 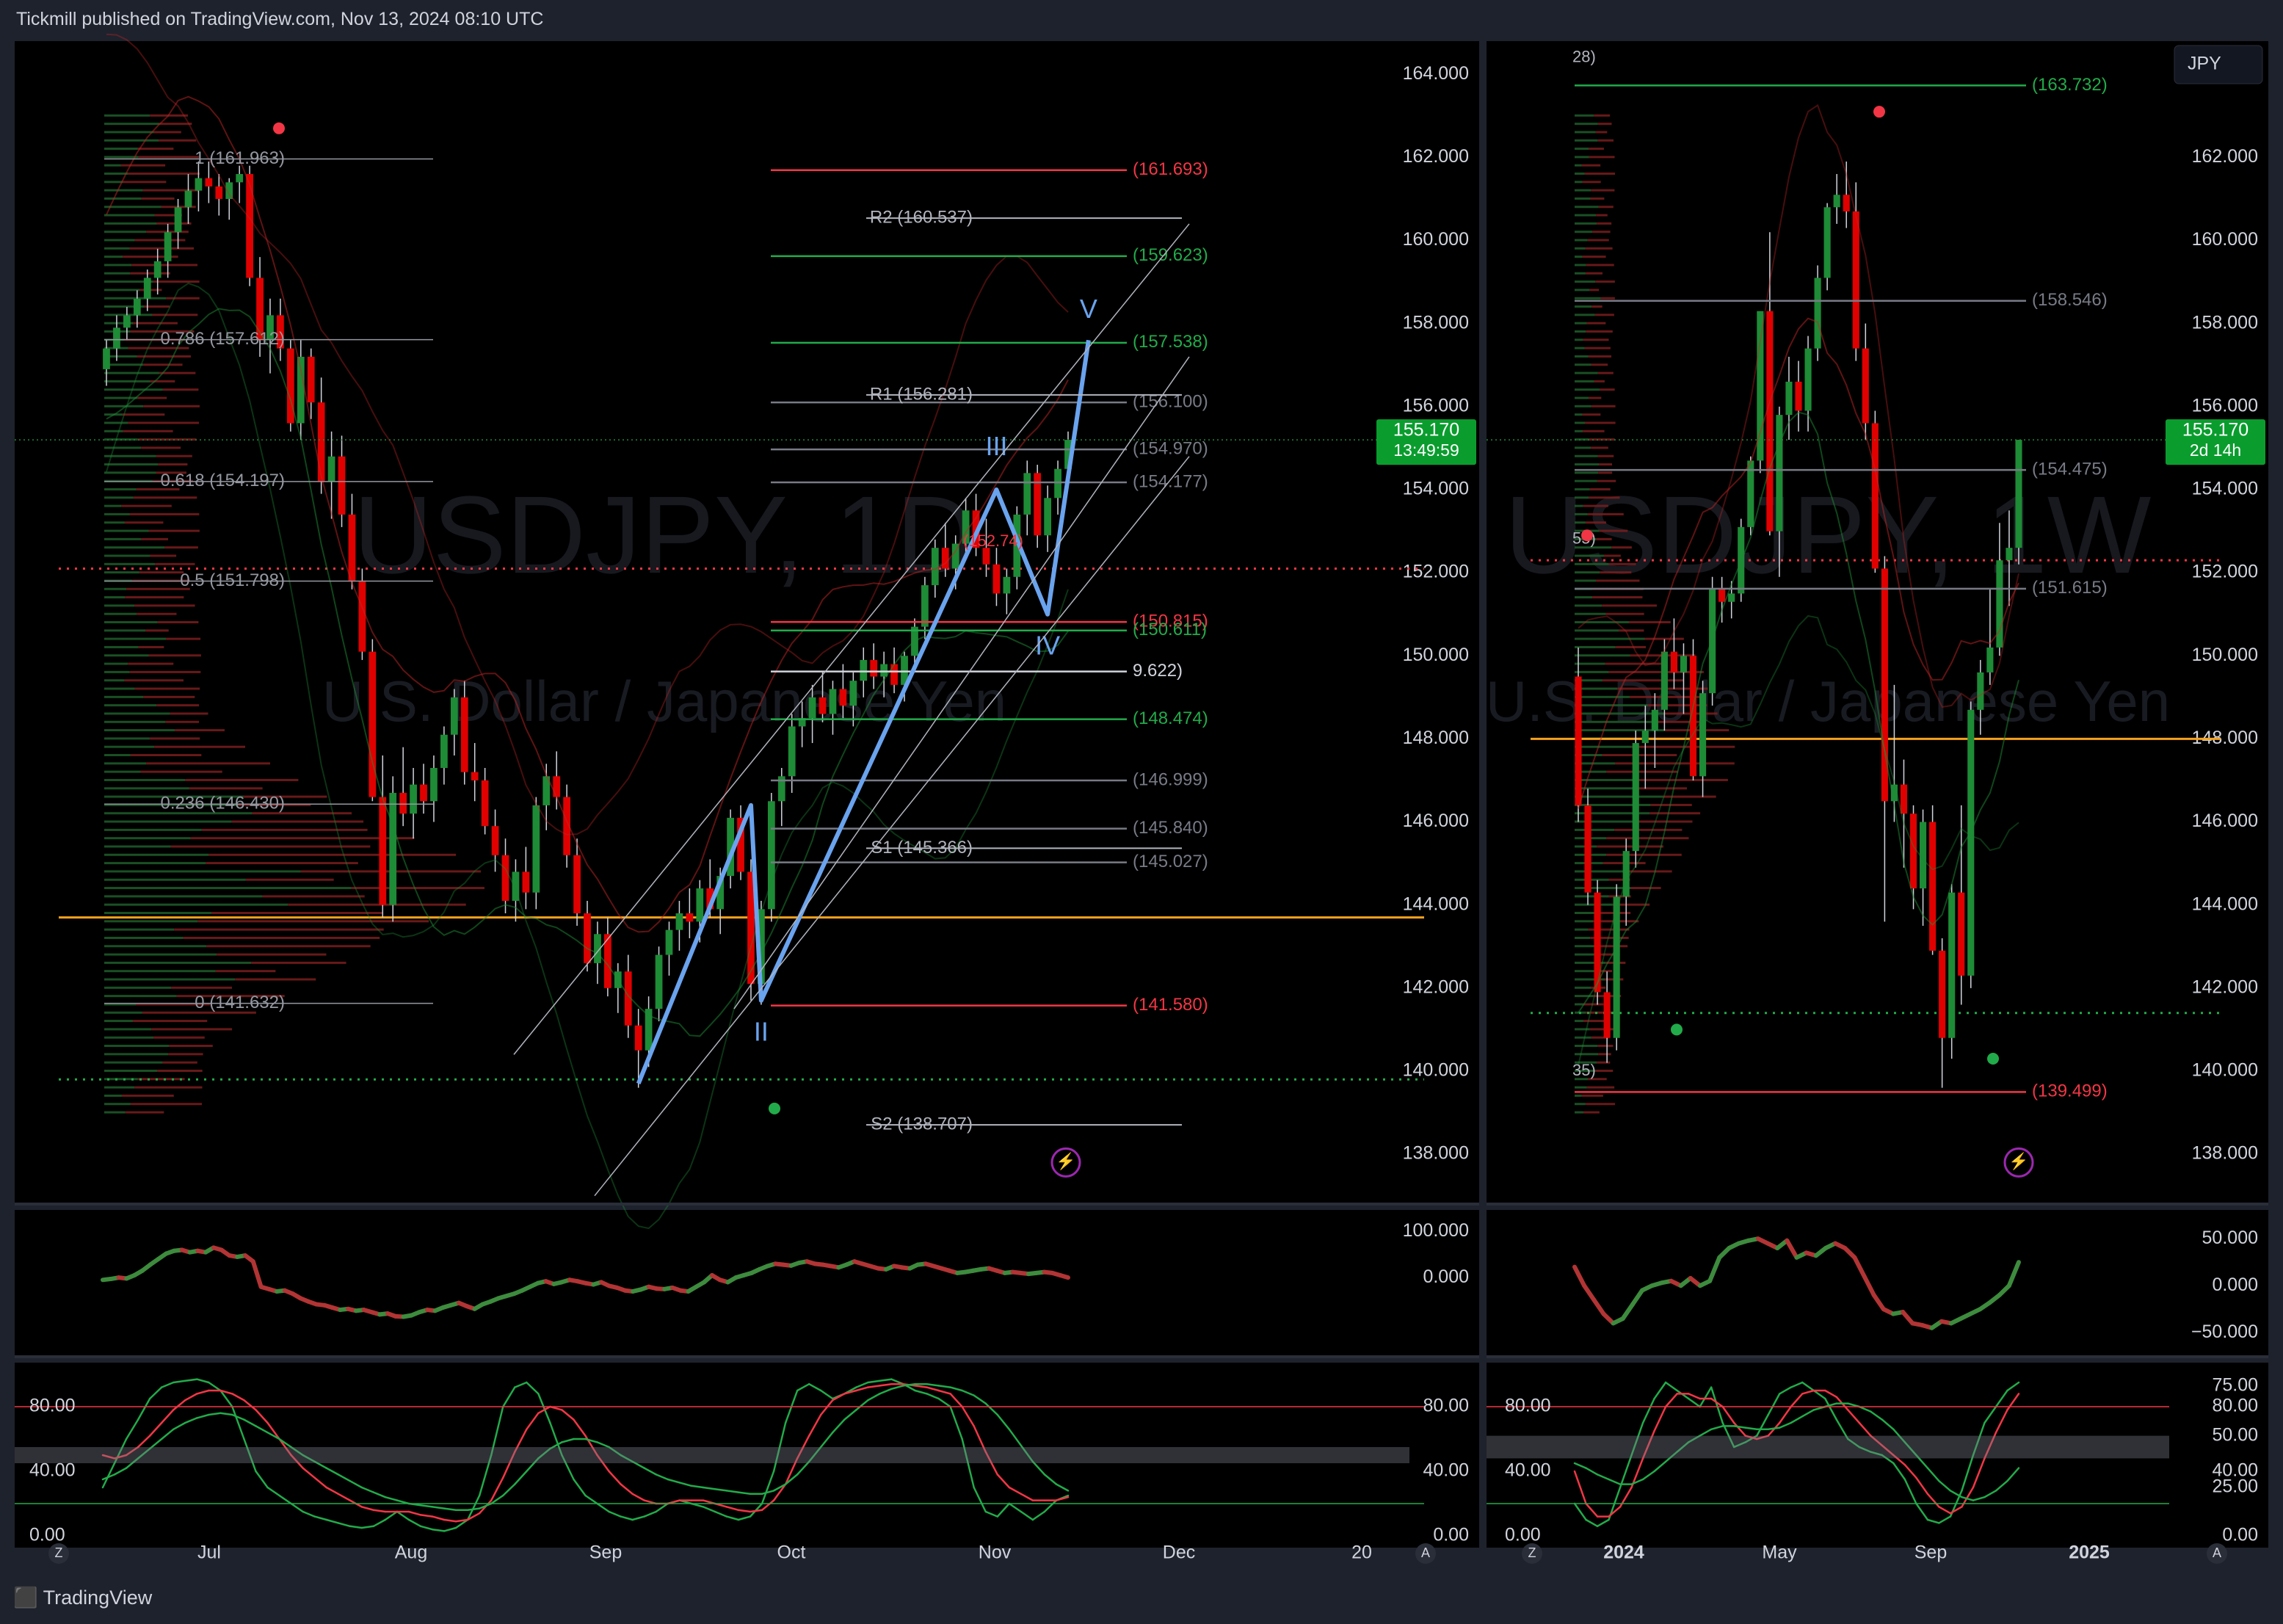 I want to click on left-stochastic-midband, so click(x=712, y=1455).